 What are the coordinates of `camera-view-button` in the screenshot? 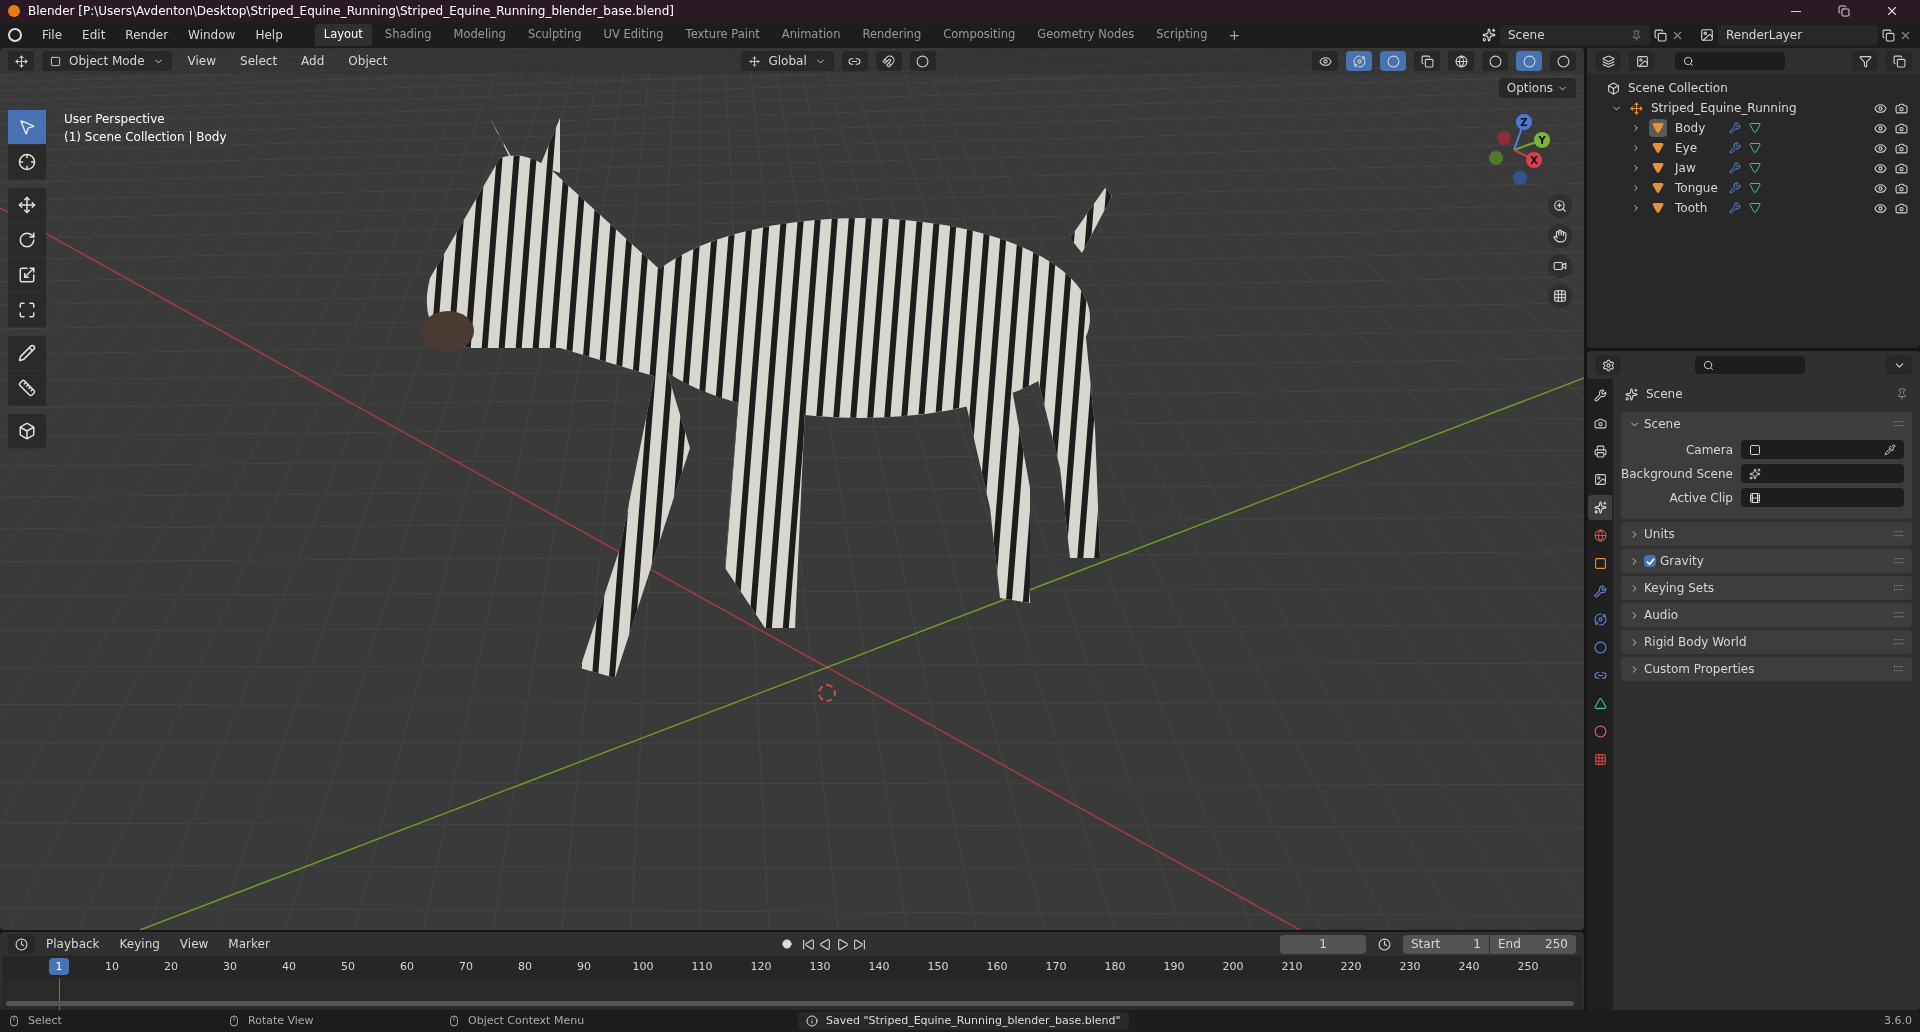 It's located at (1560, 266).